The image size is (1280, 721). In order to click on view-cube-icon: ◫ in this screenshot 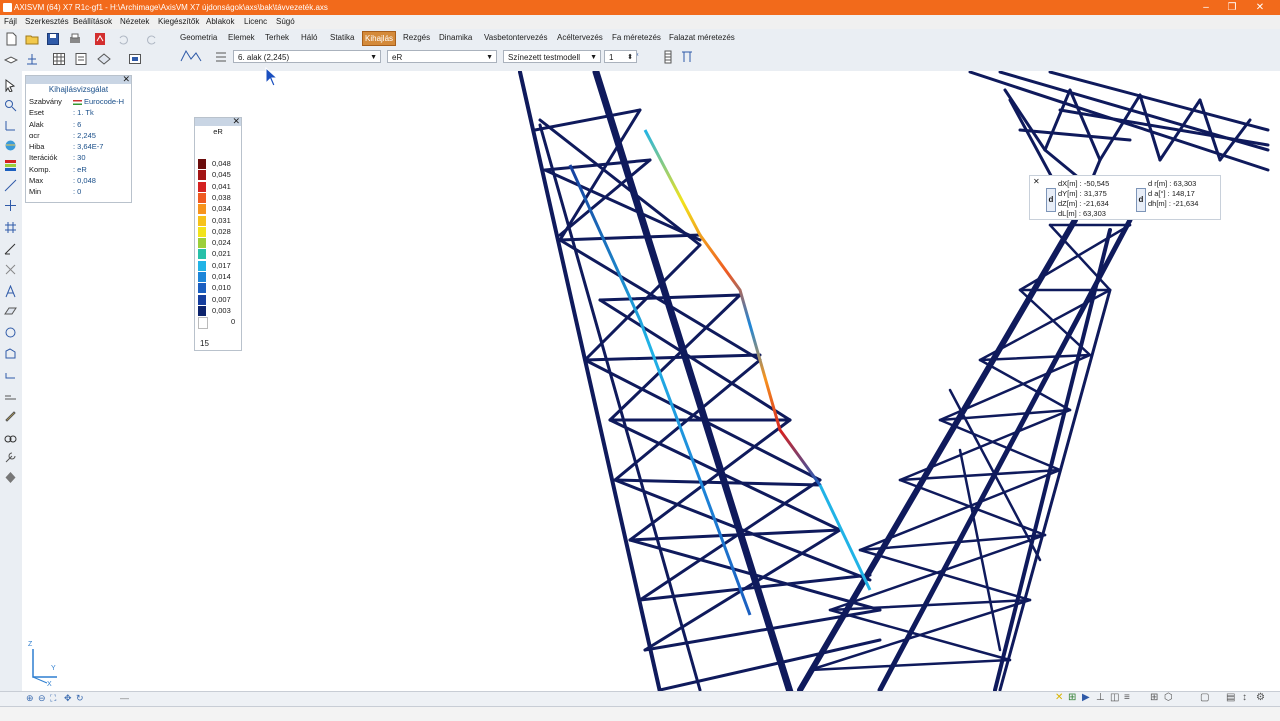, I will do `click(1114, 697)`.